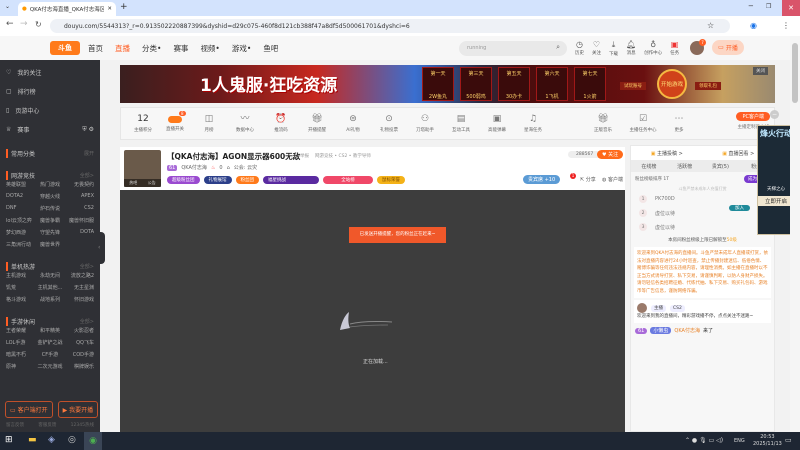 Image resolution: width=800 pixels, height=450 pixels. I want to click on search-icon: ⌕, so click(558, 47).